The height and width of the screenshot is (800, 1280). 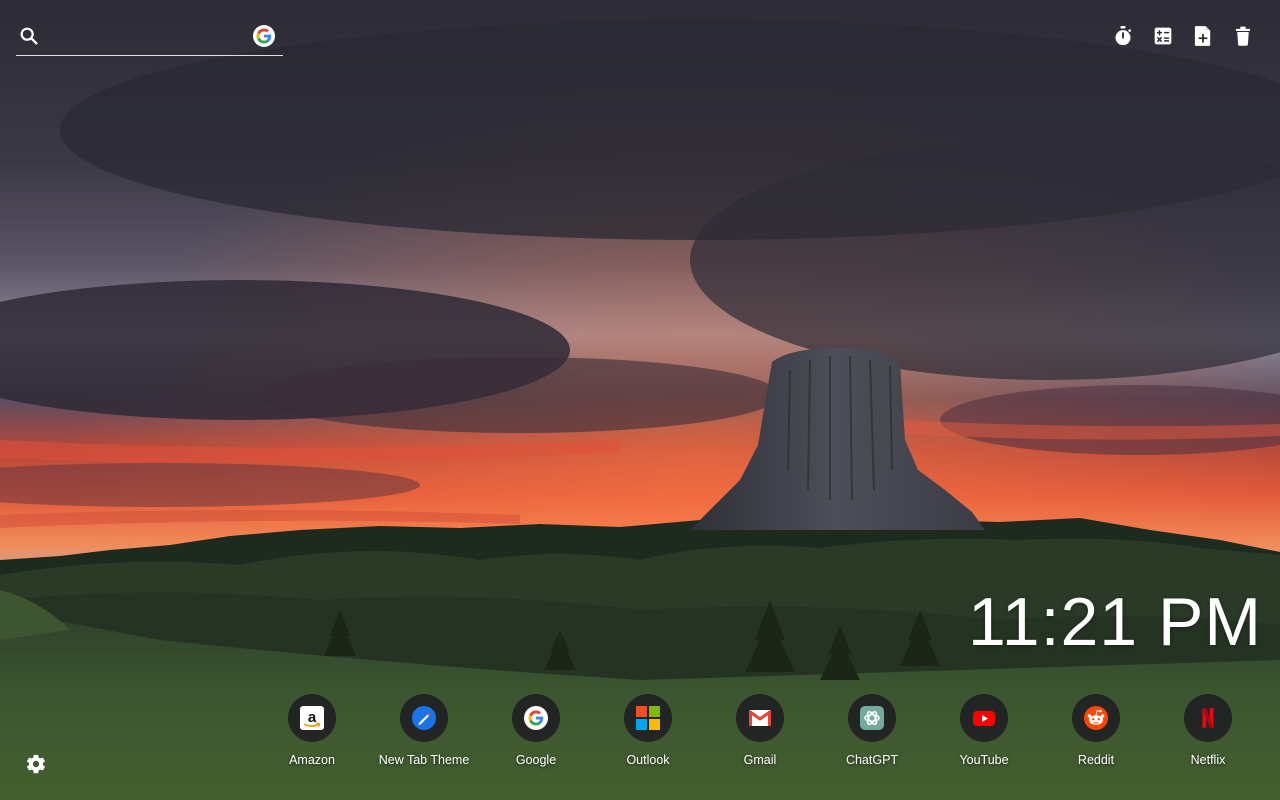 I want to click on amazon-icon: a, so click(x=312, y=718).